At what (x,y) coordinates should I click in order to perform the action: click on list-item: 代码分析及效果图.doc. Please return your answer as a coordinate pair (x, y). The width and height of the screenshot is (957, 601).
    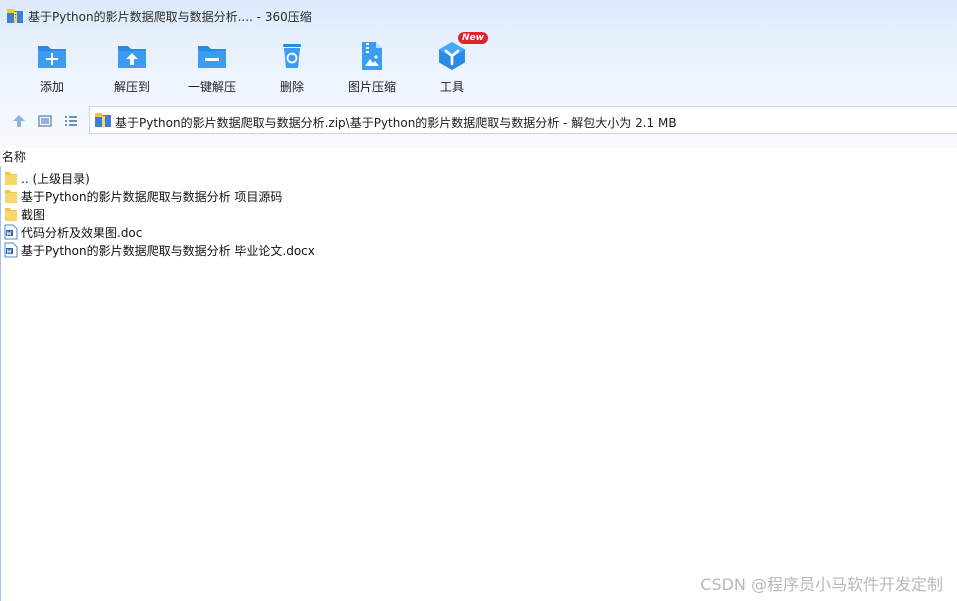
    Looking at the image, I should click on (478, 232).